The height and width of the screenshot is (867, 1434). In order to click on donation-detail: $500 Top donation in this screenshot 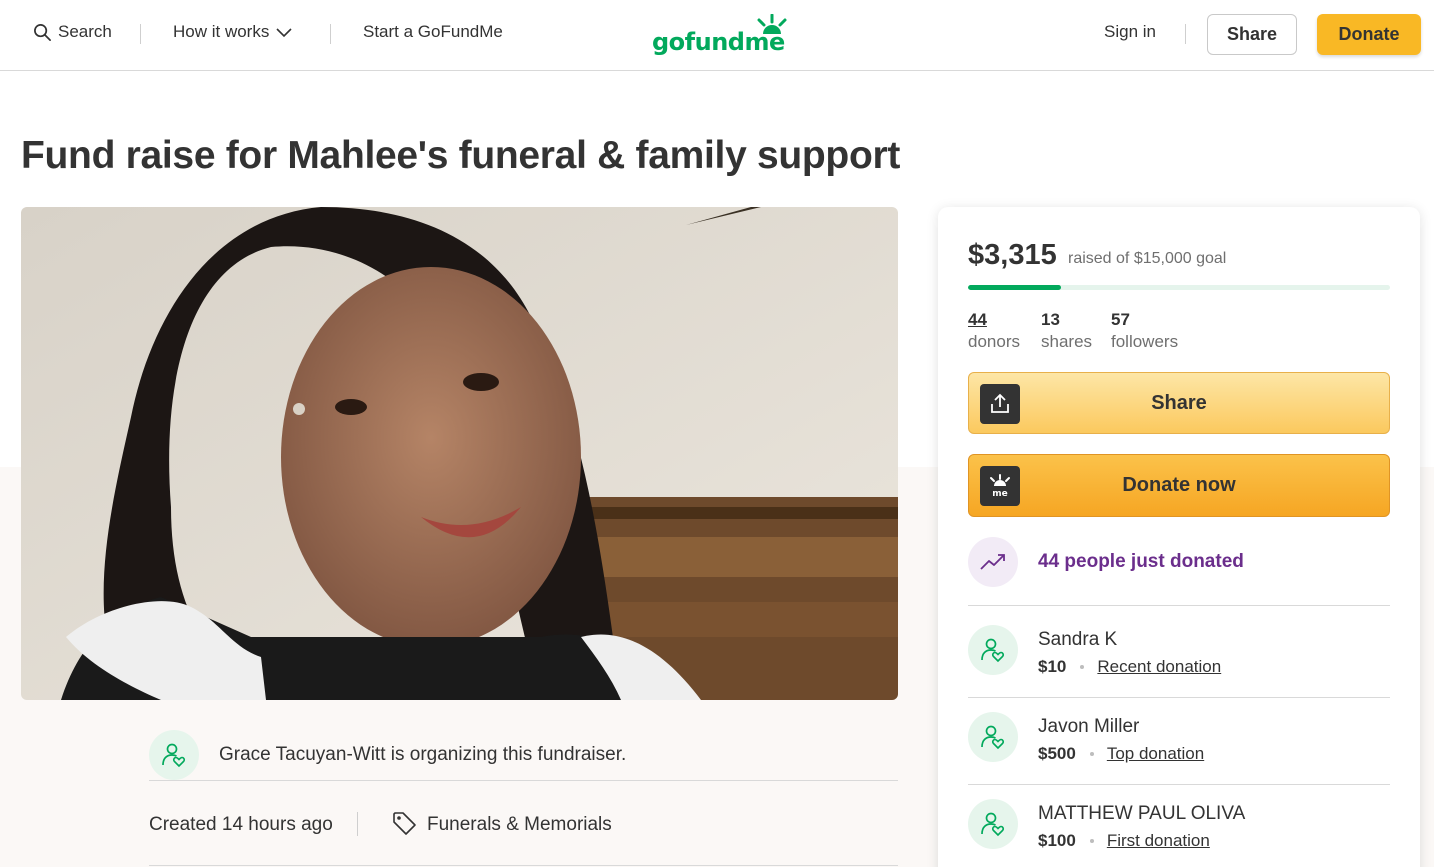, I will do `click(1121, 754)`.